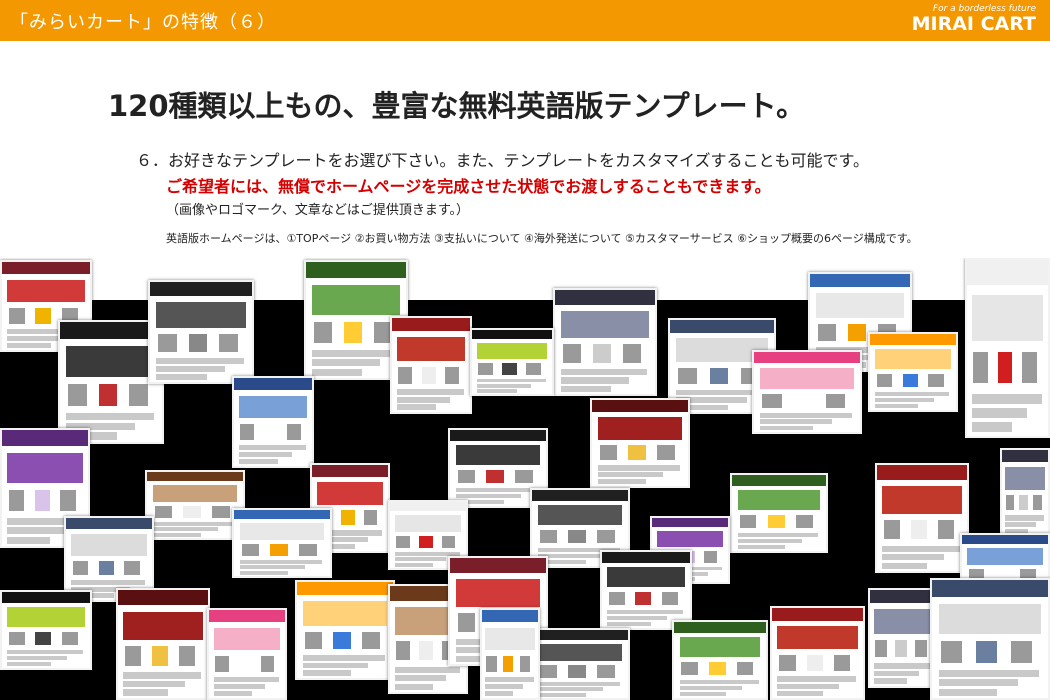 This screenshot has height=700, width=1050. I want to click on headline: 120種類以上もの、豊富な無料英語版テンプレート。, so click(457, 106).